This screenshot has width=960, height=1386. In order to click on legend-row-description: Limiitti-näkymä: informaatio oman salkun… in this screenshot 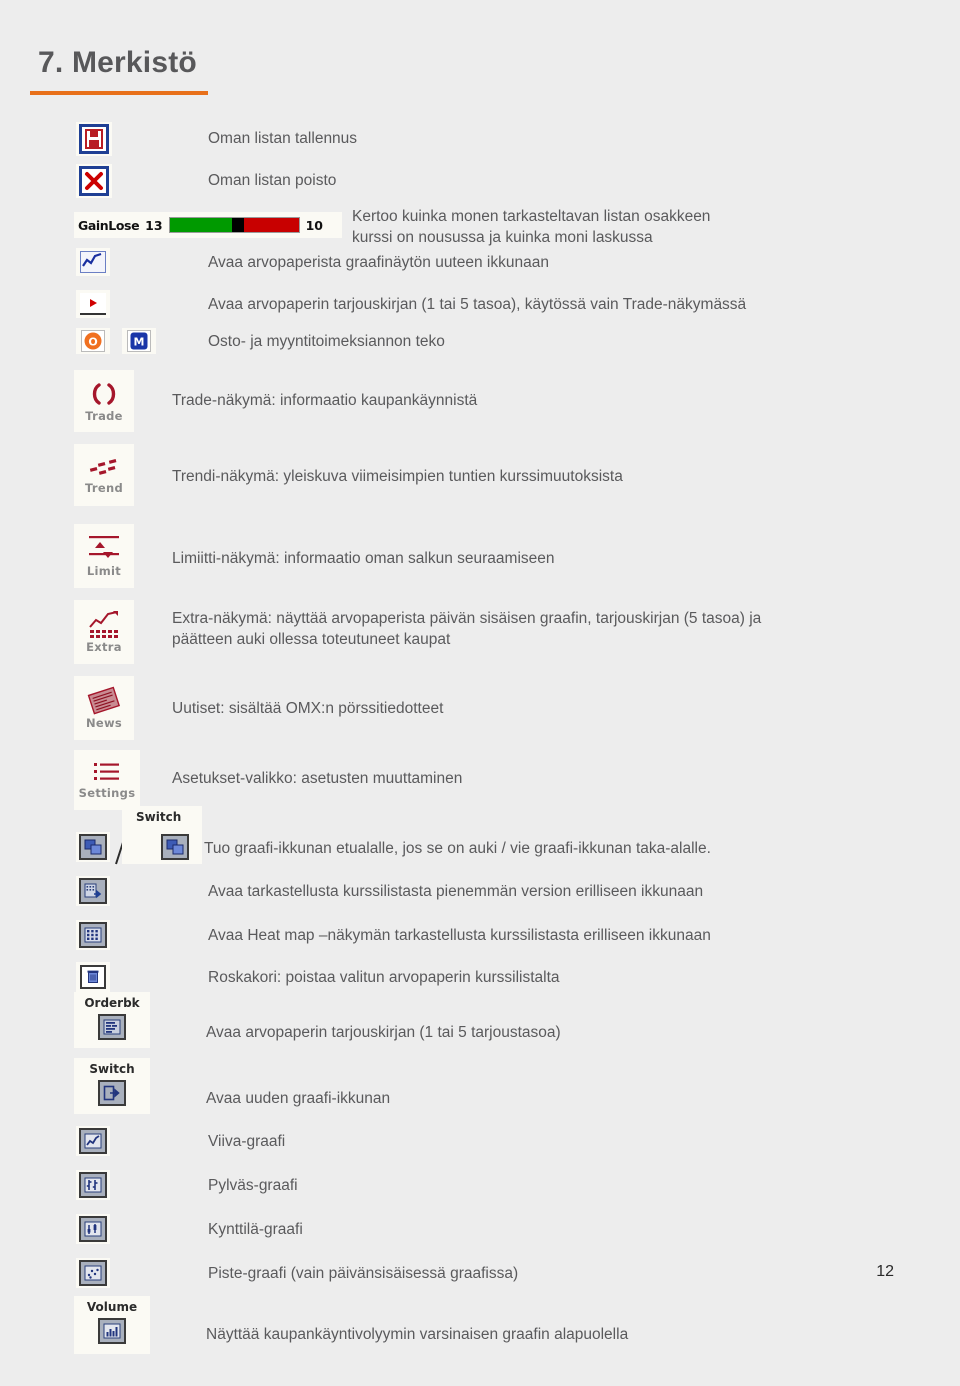, I will do `click(363, 558)`.